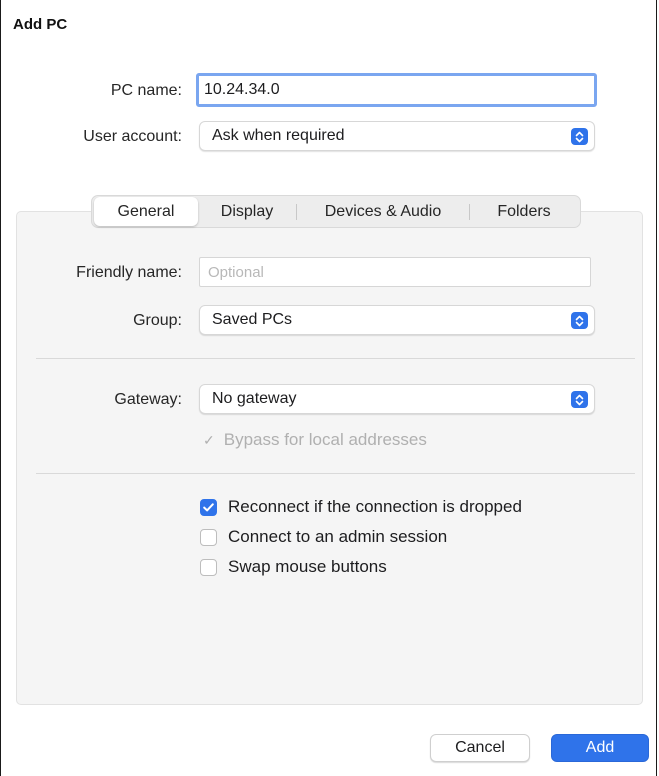 The image size is (659, 776). I want to click on tab-devices-audio: Devices & Audio, so click(383, 211).